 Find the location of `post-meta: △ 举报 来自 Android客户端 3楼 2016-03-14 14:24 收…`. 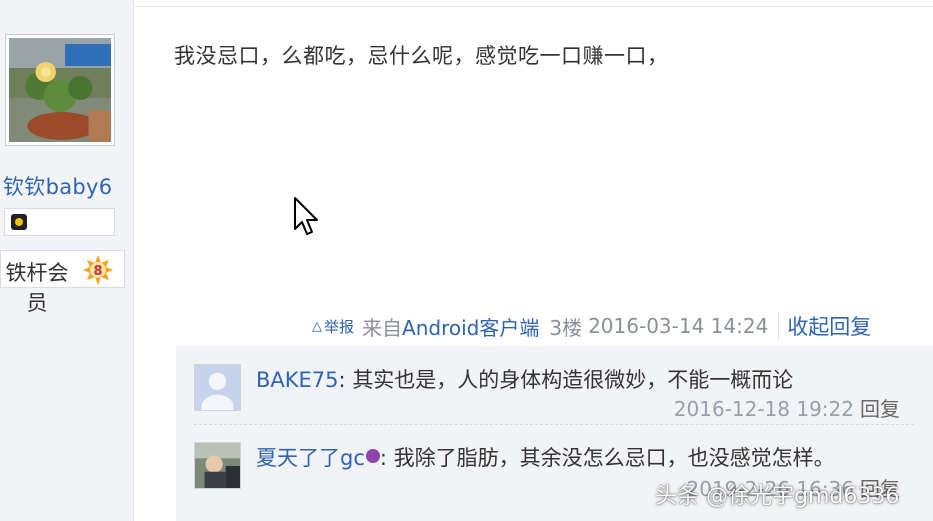

post-meta: △ 举报 来自 Android客户端 3楼 2016-03-14 14:24 收… is located at coordinates (591, 326).